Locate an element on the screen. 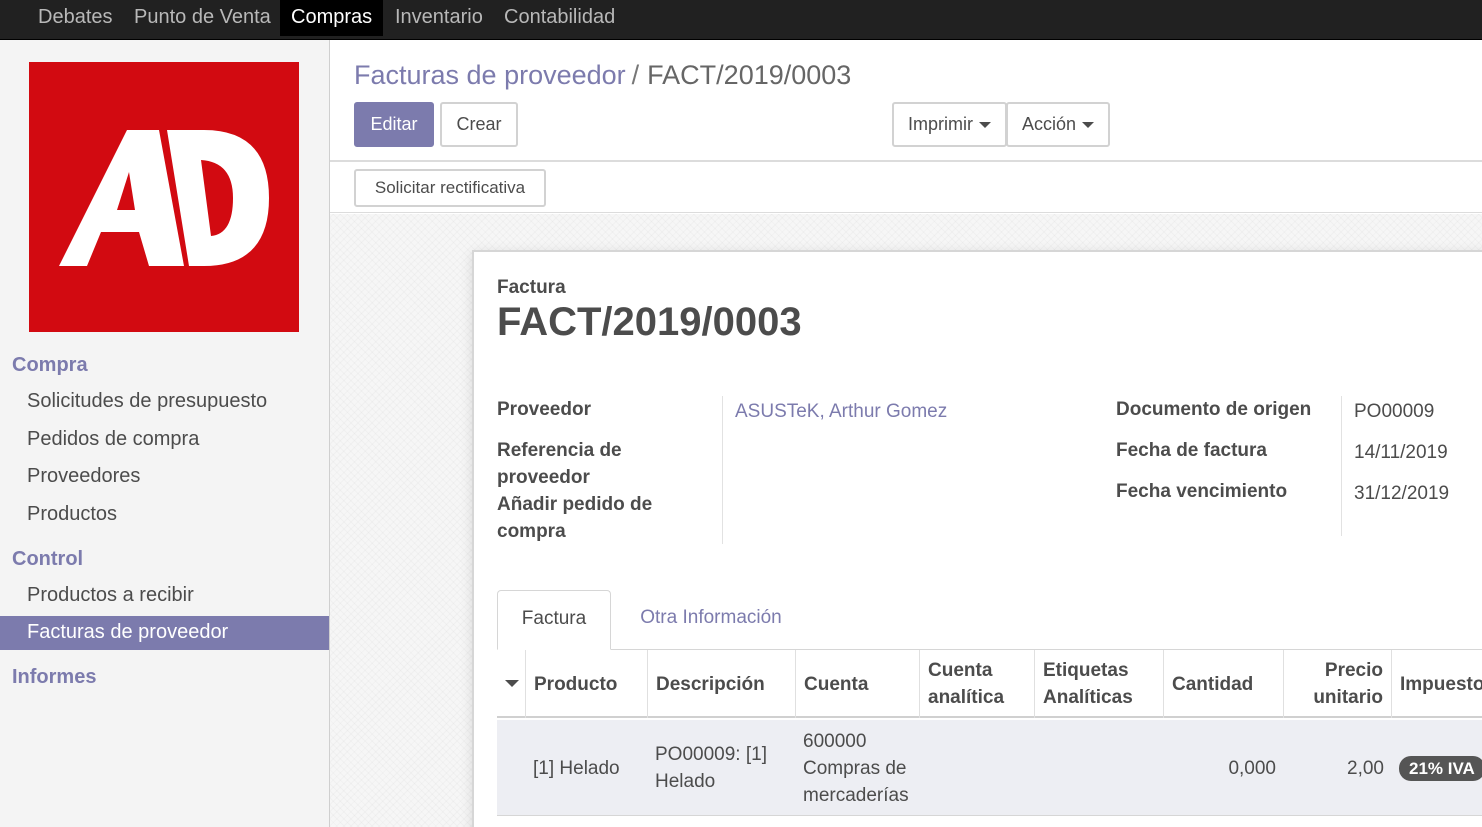 The height and width of the screenshot is (827, 1482). edit-button: Editar is located at coordinates (394, 124).